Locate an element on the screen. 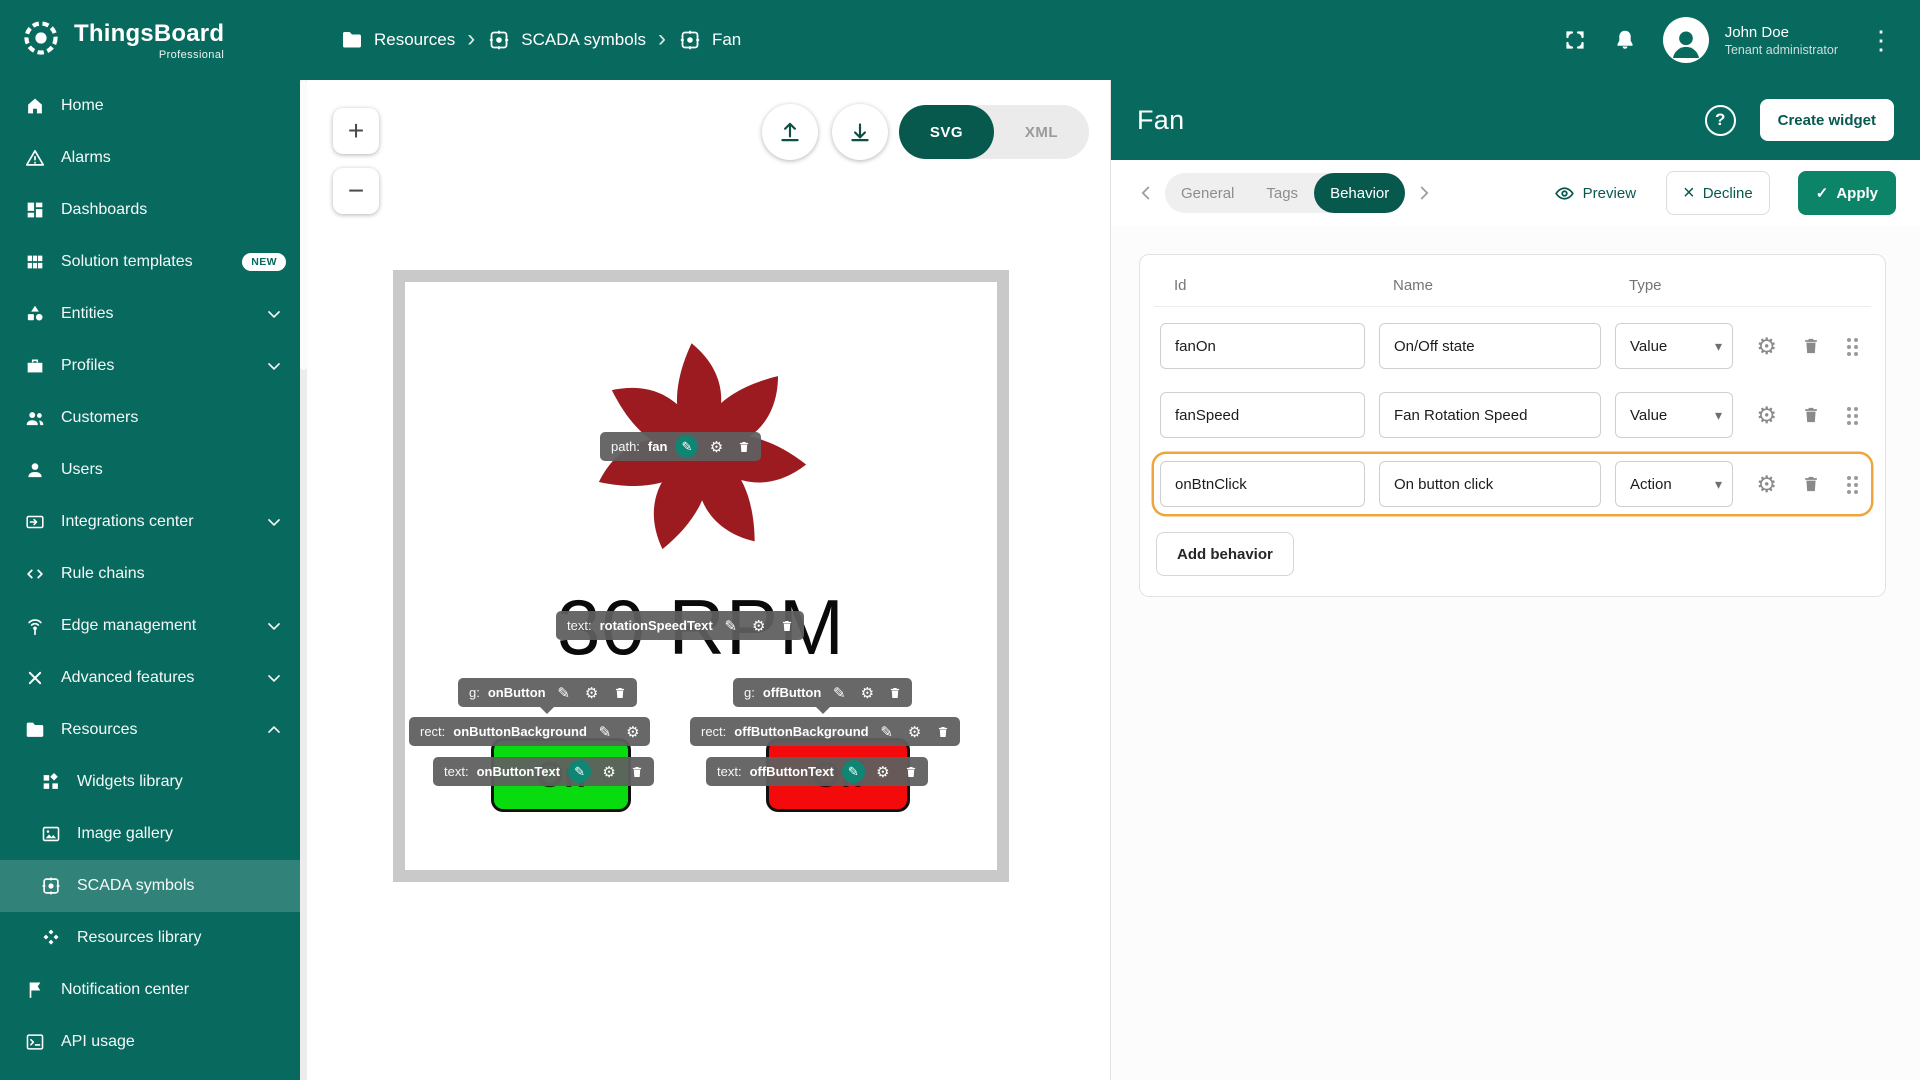 Image resolution: width=1920 pixels, height=1080 pixels. edge-icon is located at coordinates (35, 626).